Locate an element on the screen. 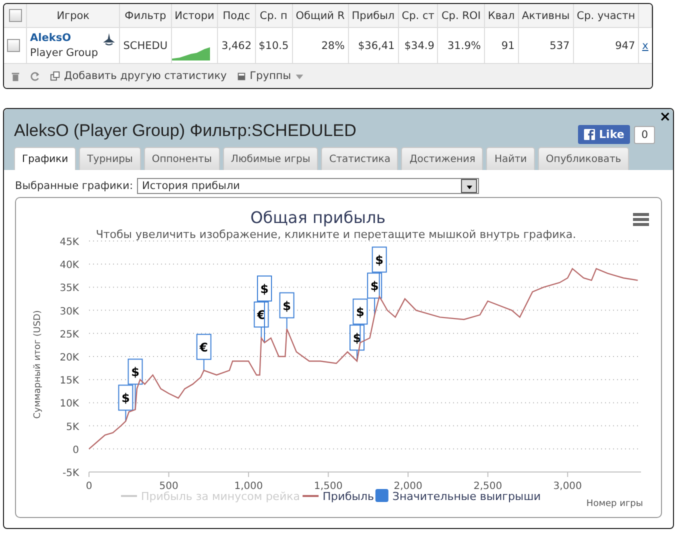 This screenshot has width=681, height=535. x-tick-label: 3,000 is located at coordinates (567, 486).